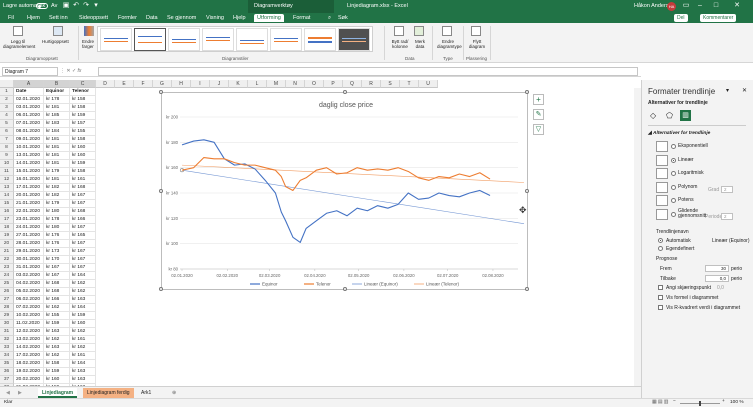  I want to click on column-header: S, so click(390, 84).